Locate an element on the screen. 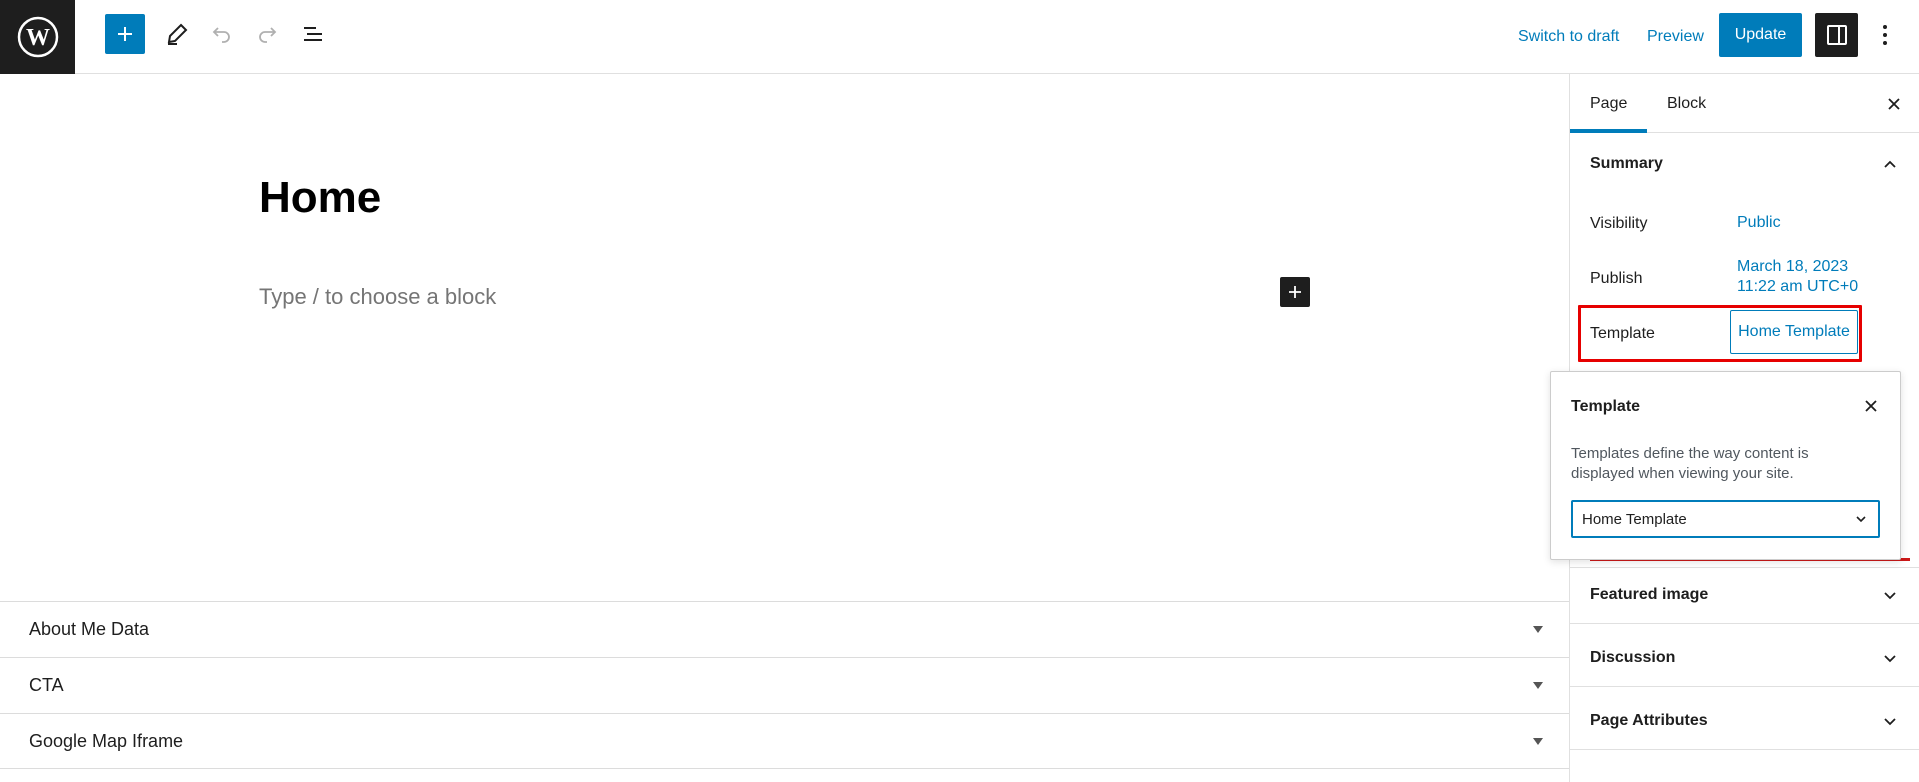  pencil-icon is located at coordinates (177, 34).